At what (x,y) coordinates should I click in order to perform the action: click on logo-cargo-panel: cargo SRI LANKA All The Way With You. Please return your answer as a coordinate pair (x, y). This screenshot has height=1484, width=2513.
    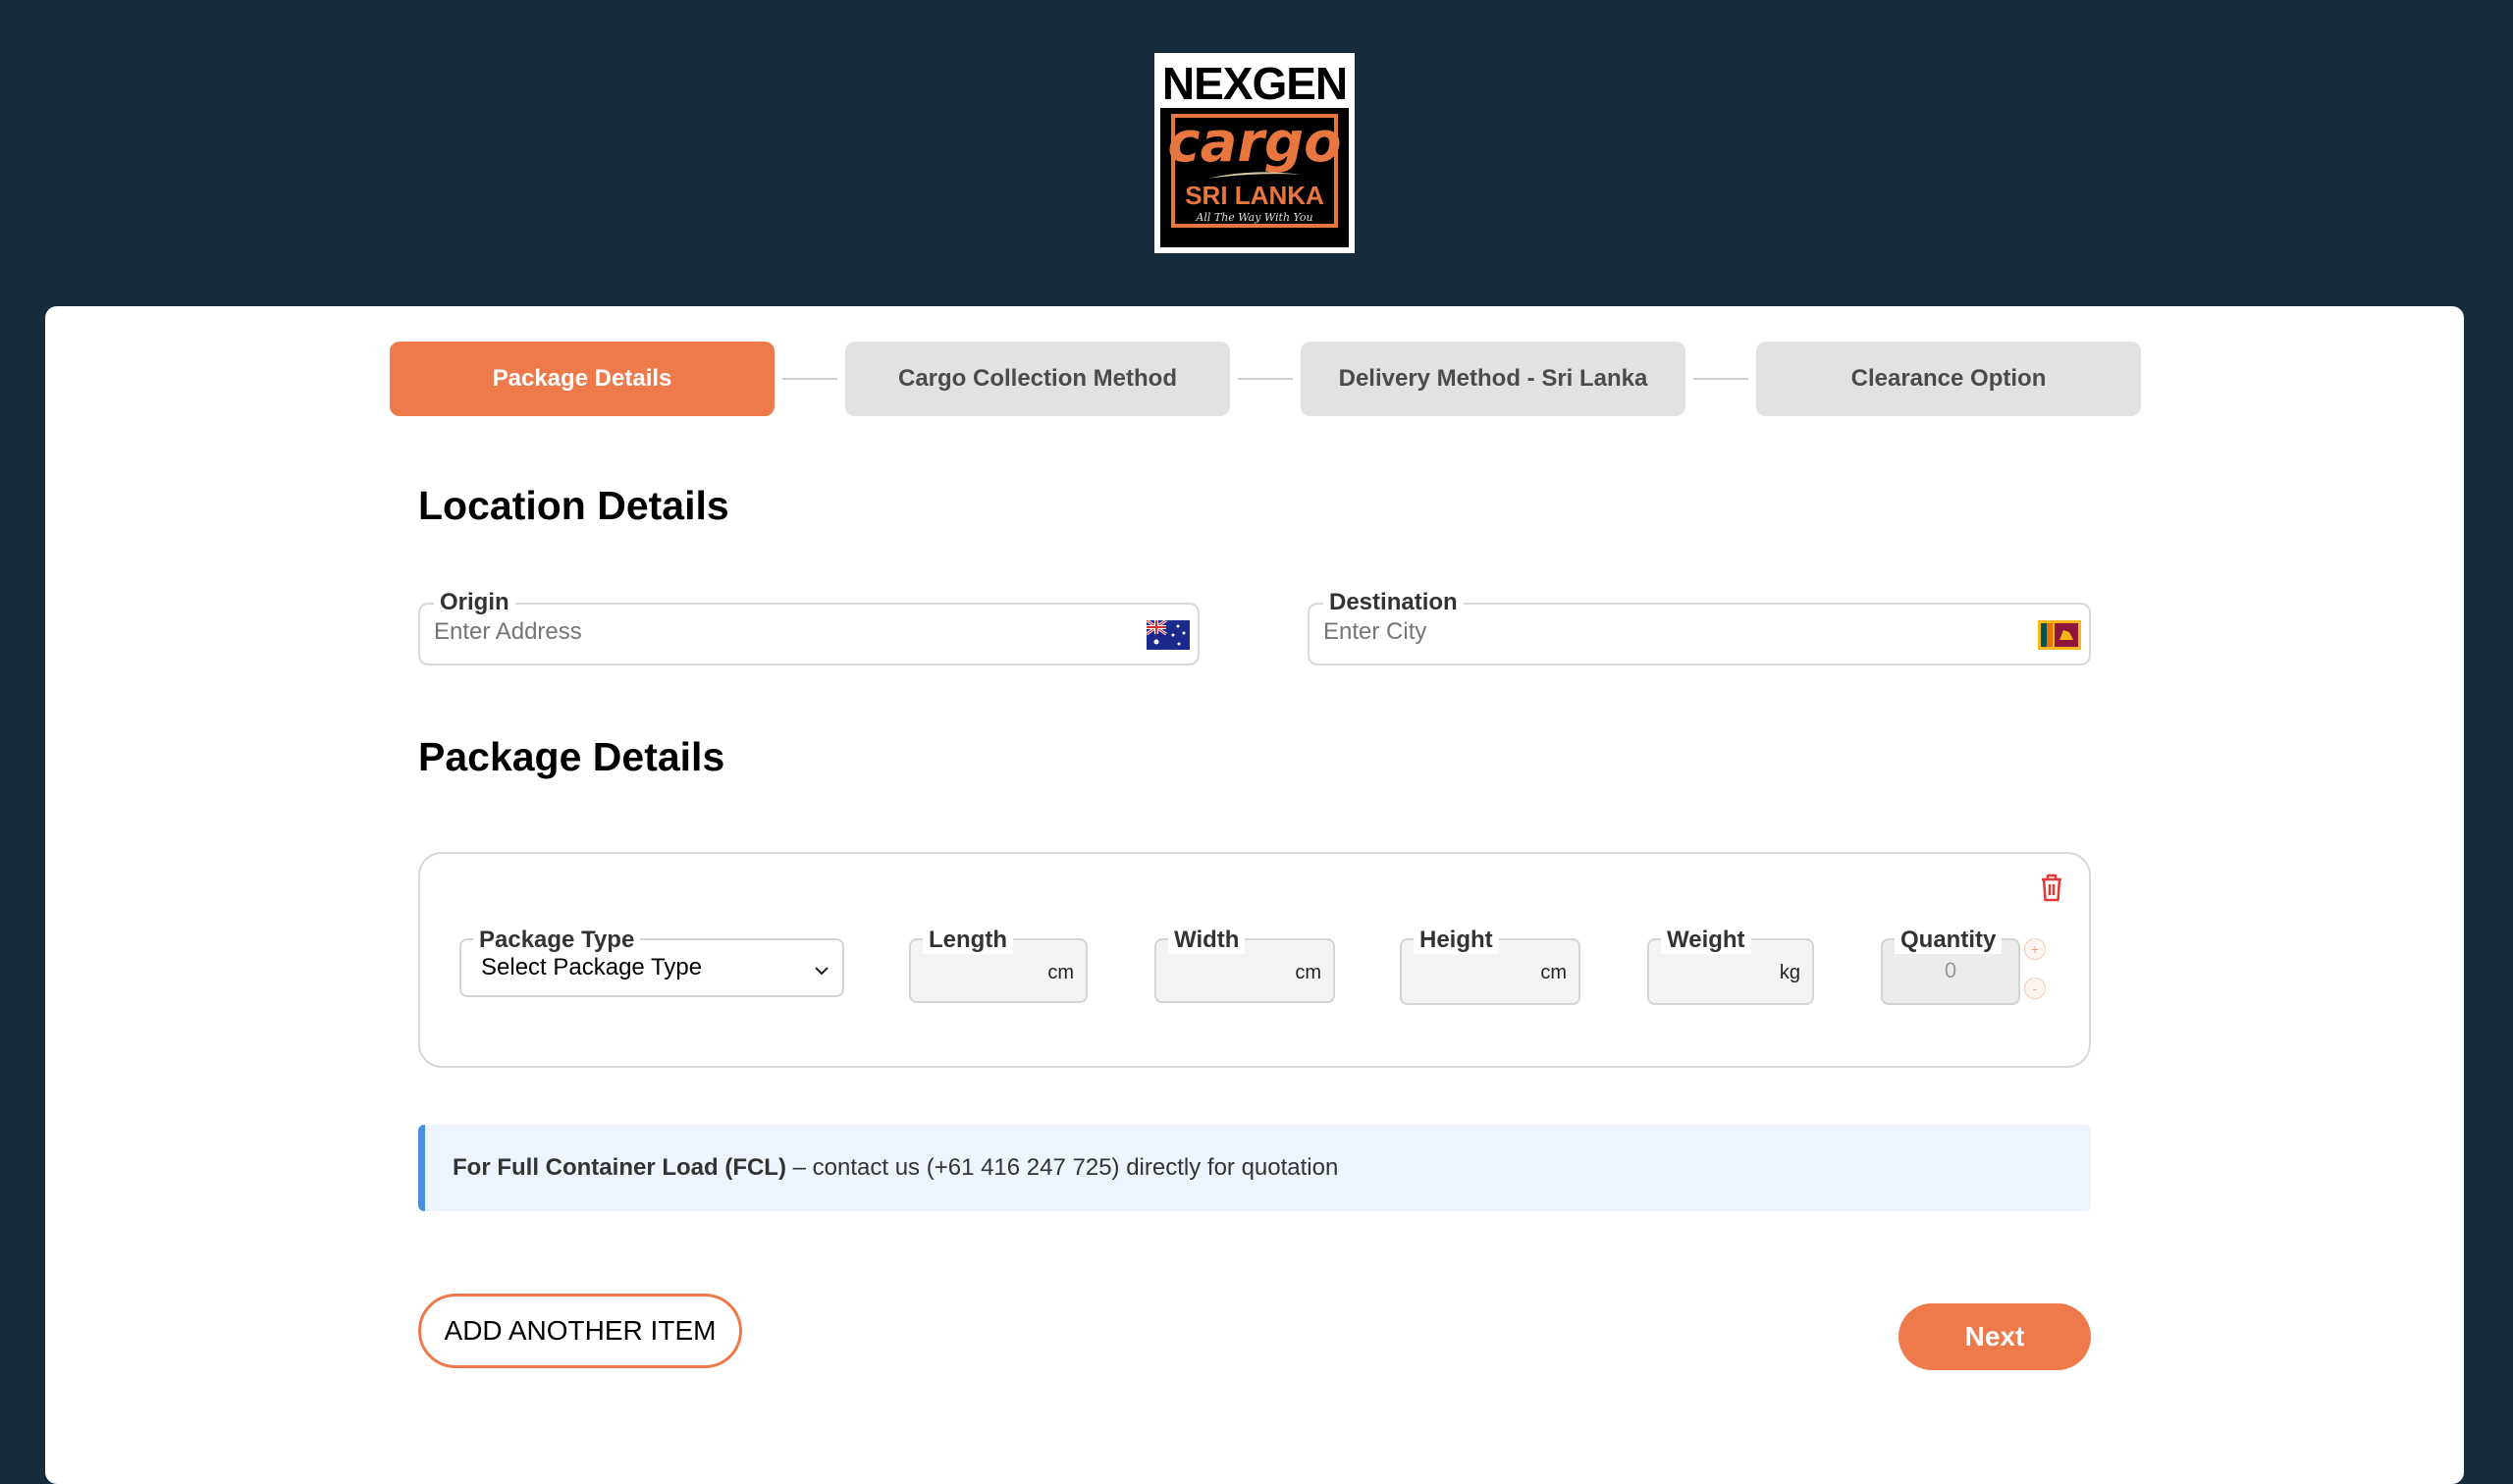
    Looking at the image, I should click on (1255, 171).